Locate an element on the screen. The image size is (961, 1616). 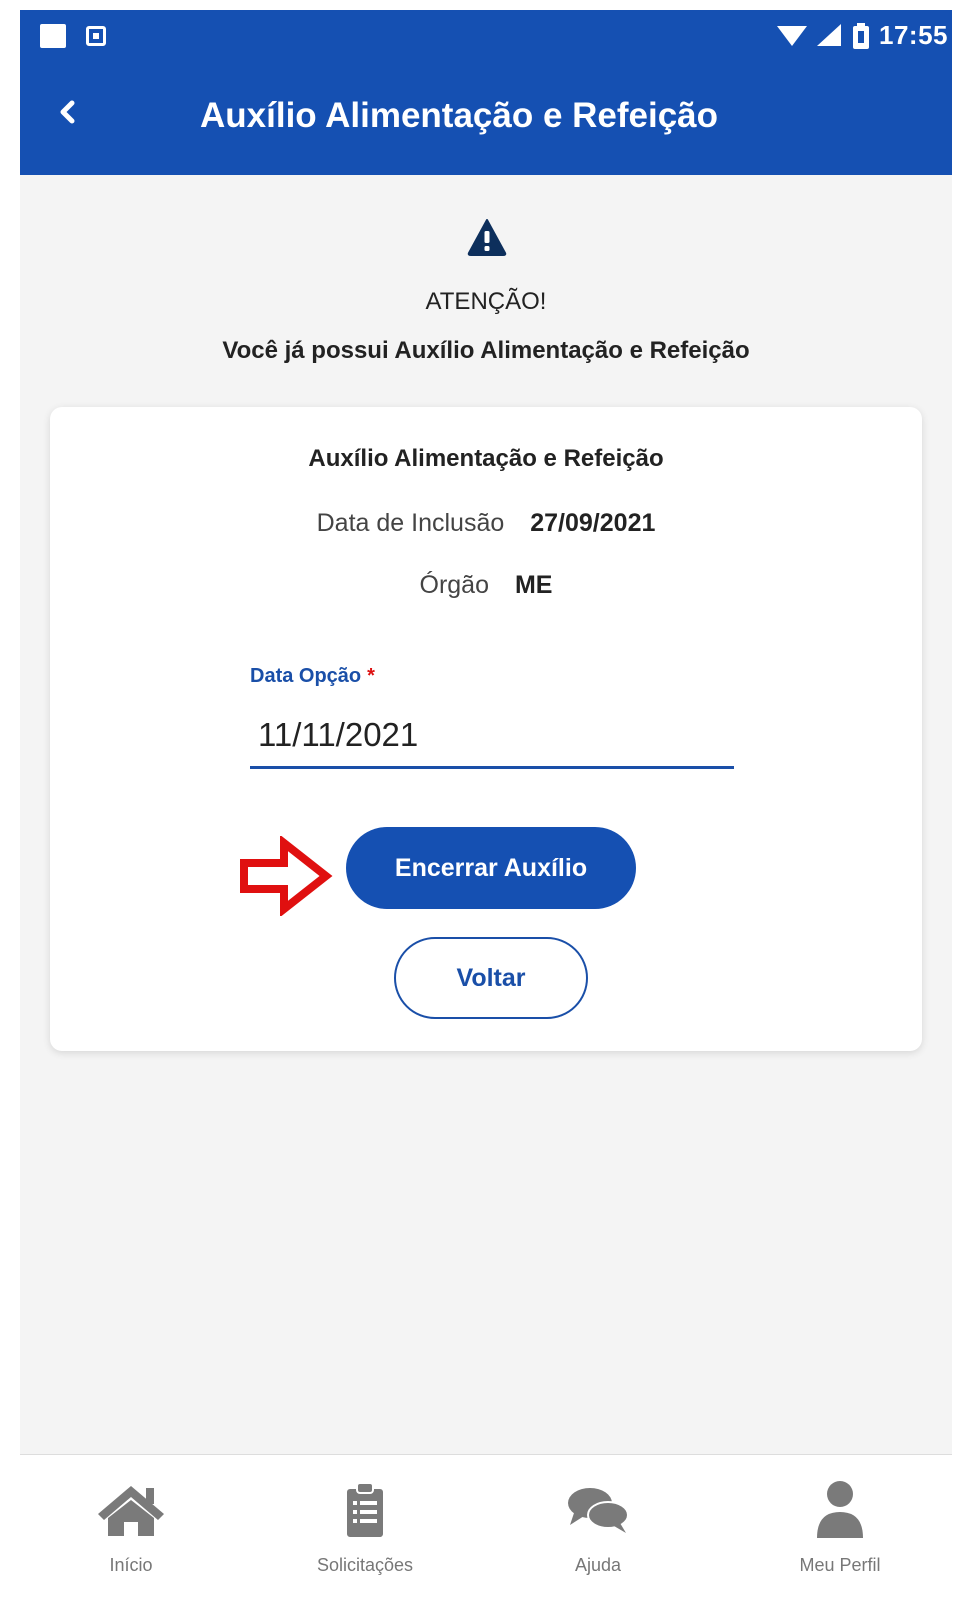
option-date-label: Data Opção * is located at coordinates (312, 676).